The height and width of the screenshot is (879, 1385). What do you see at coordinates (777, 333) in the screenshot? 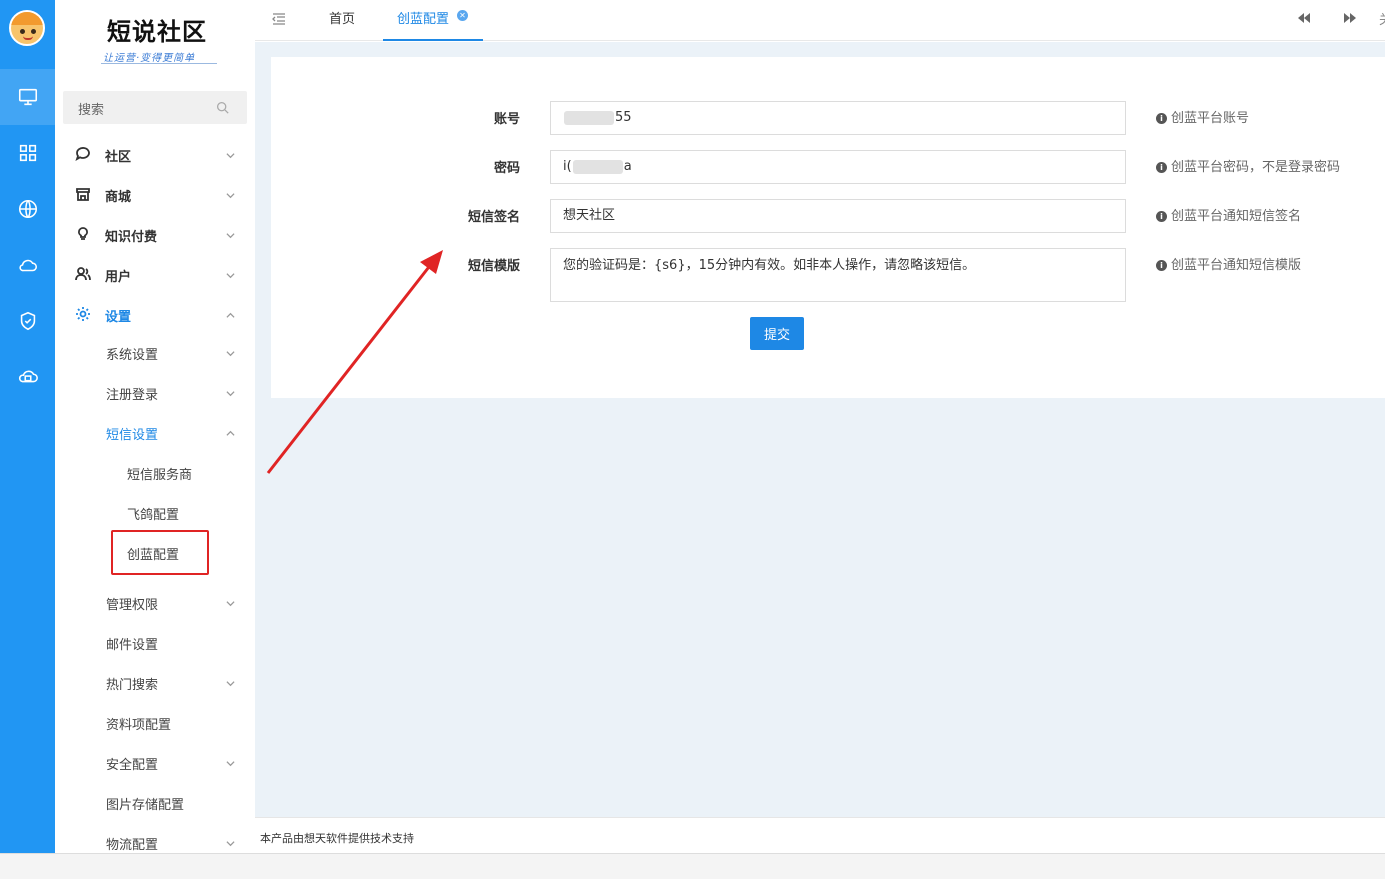
I see `submit-button: 提交` at bounding box center [777, 333].